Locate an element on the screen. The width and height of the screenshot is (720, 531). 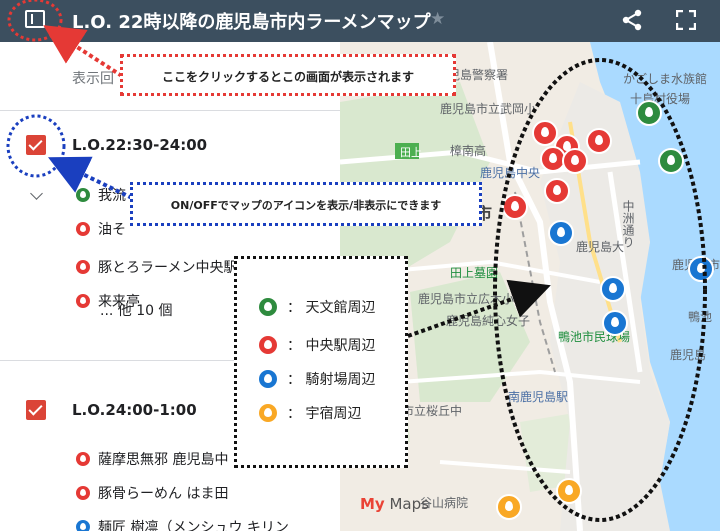
legend-item: ： 天文館周辺 is located at coordinates (317, 307).